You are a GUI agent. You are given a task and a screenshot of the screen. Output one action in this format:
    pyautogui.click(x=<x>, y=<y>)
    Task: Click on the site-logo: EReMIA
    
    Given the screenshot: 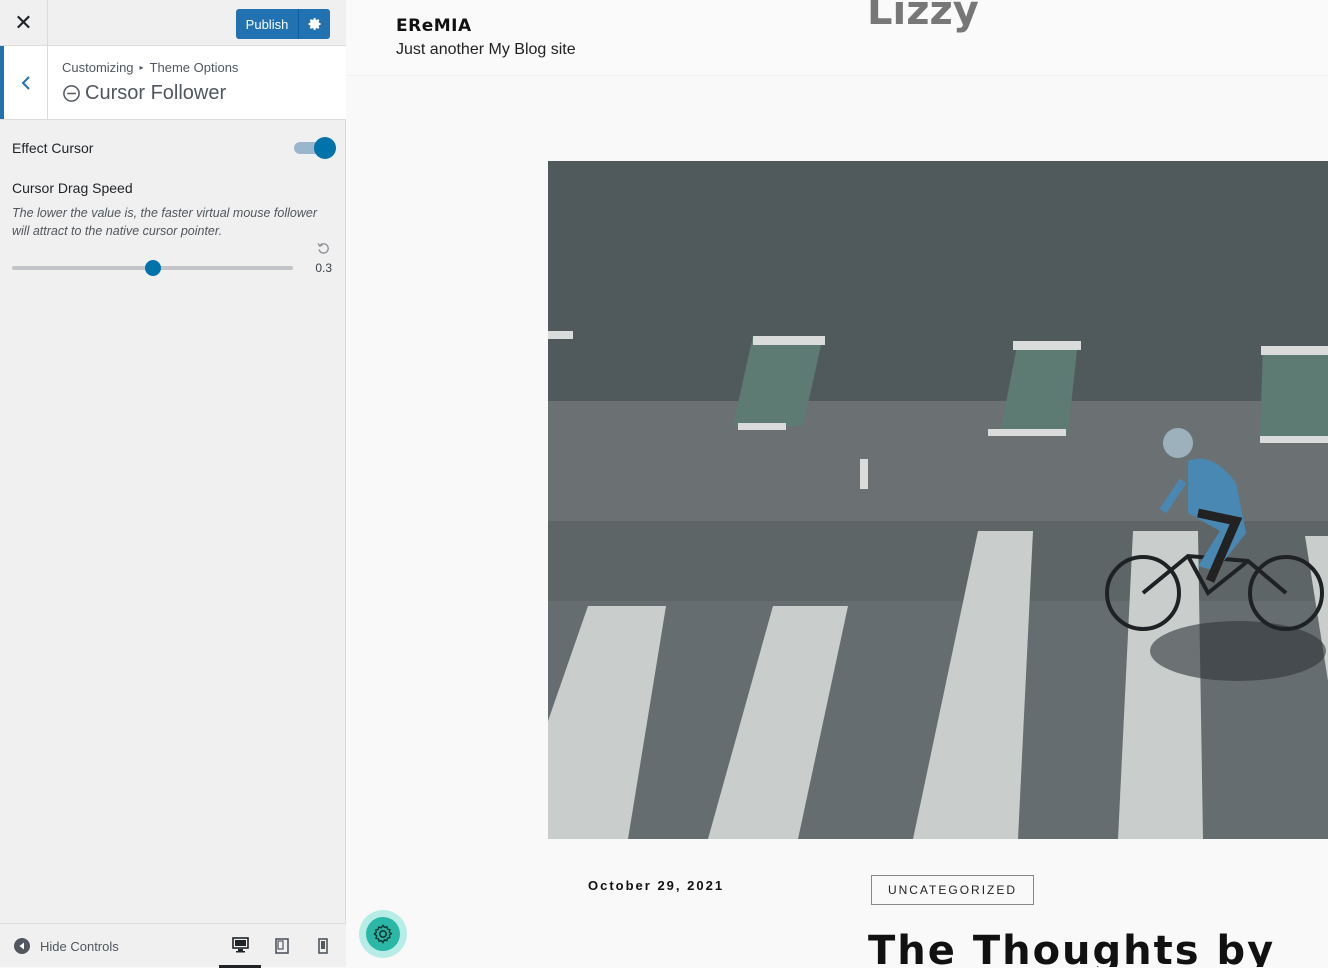 What is the action you would take?
    pyautogui.click(x=434, y=26)
    